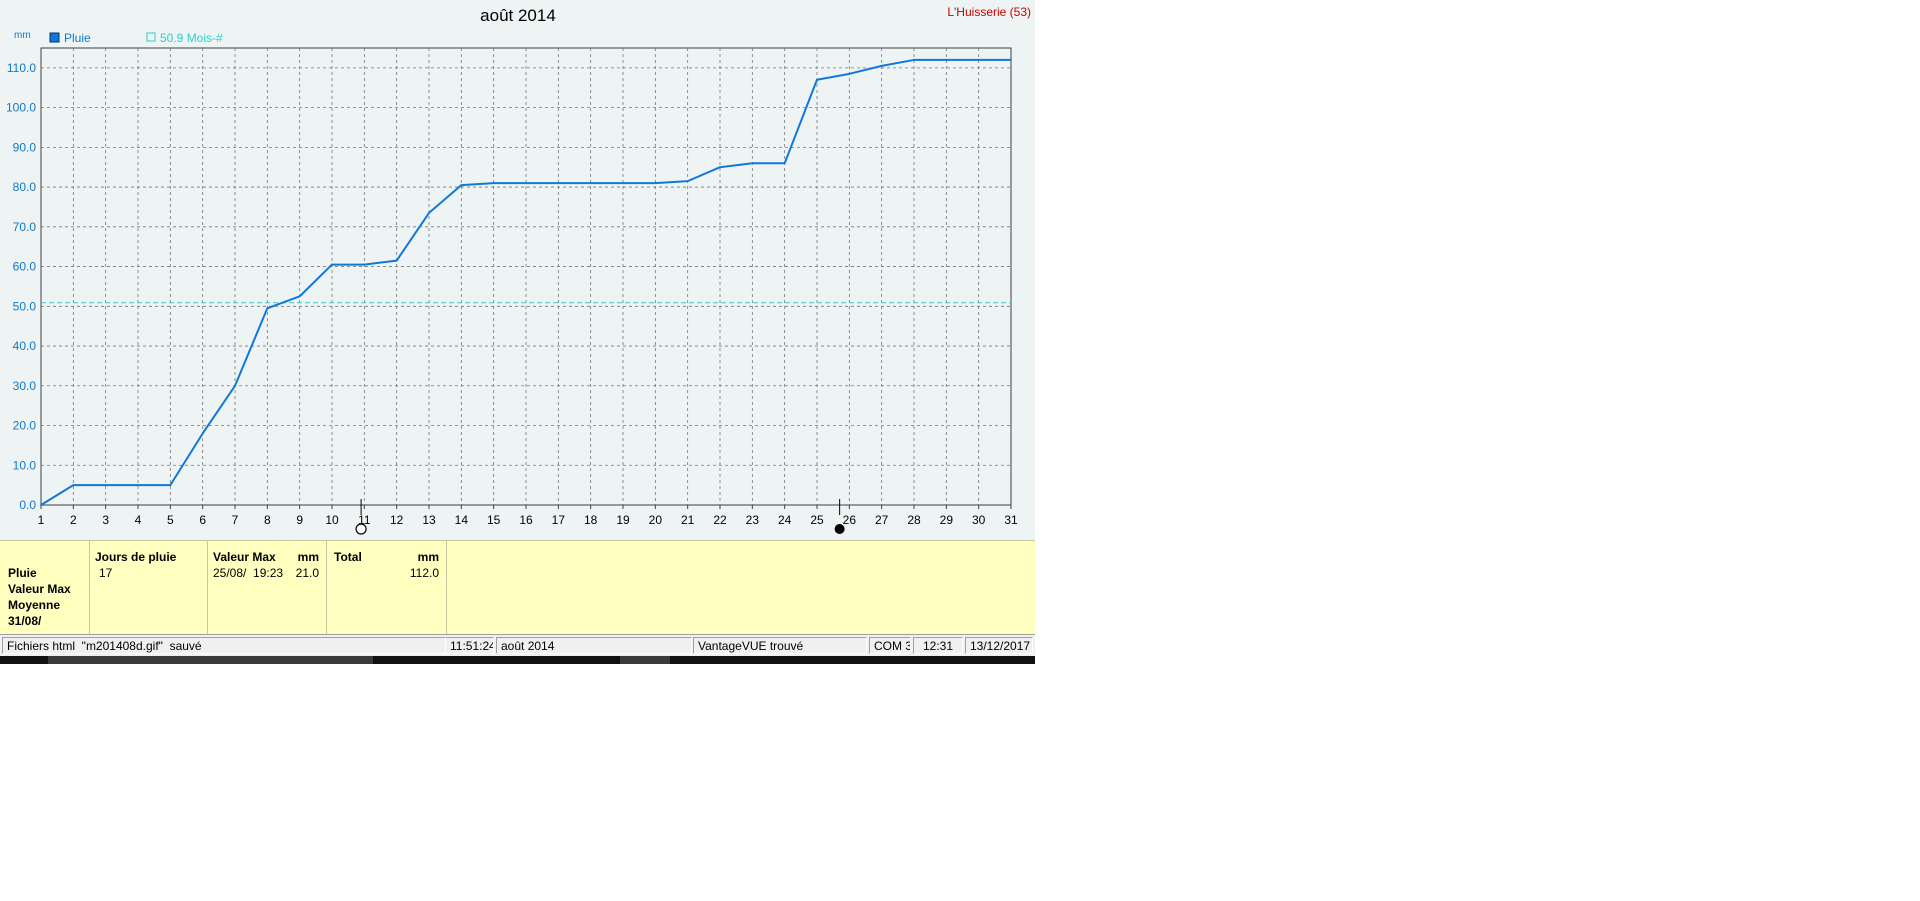 This screenshot has width=1920, height=901. I want to click on x-tick-label: 9, so click(299, 520).